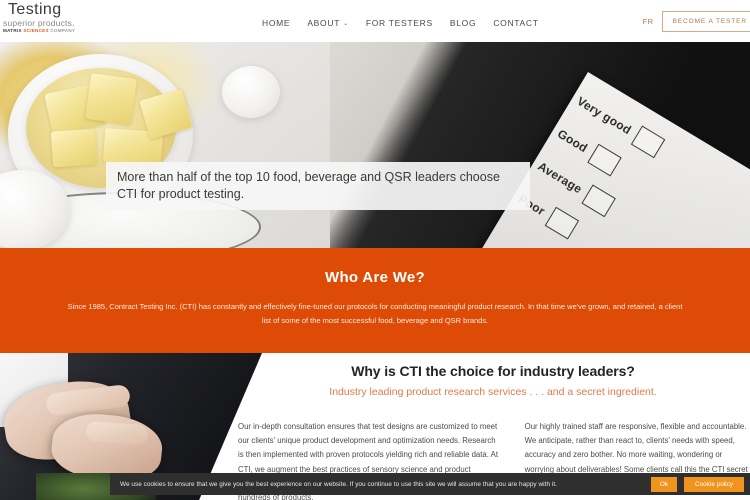 This screenshot has width=750, height=500. I want to click on nav-item-about: ABOUT ⌄, so click(328, 23).